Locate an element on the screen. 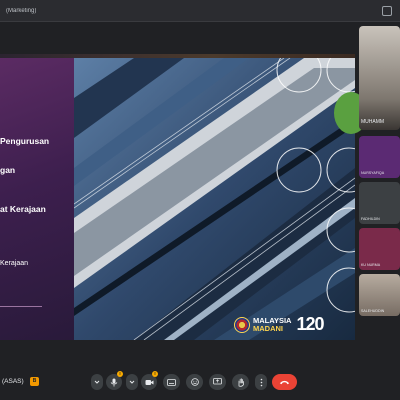  slide-divider is located at coordinates (21, 306).